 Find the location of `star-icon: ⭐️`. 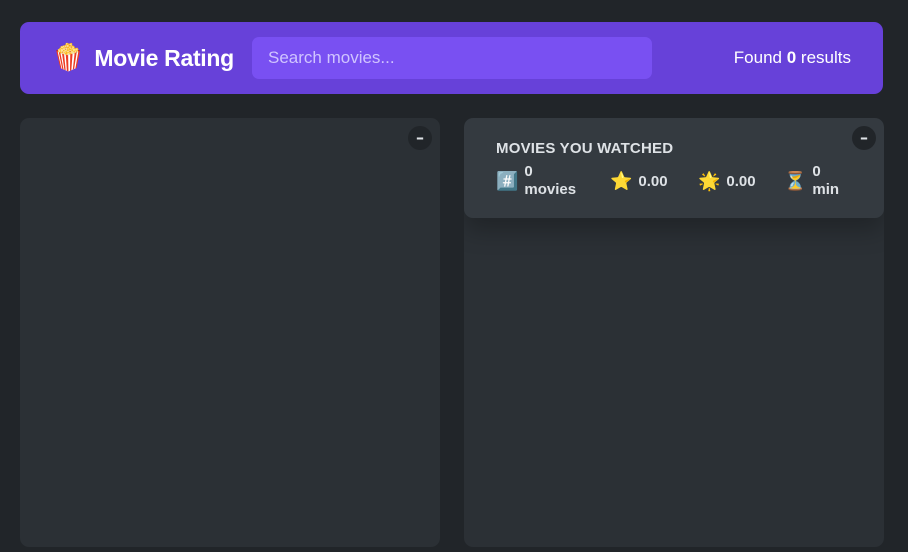

star-icon: ⭐️ is located at coordinates (621, 181).